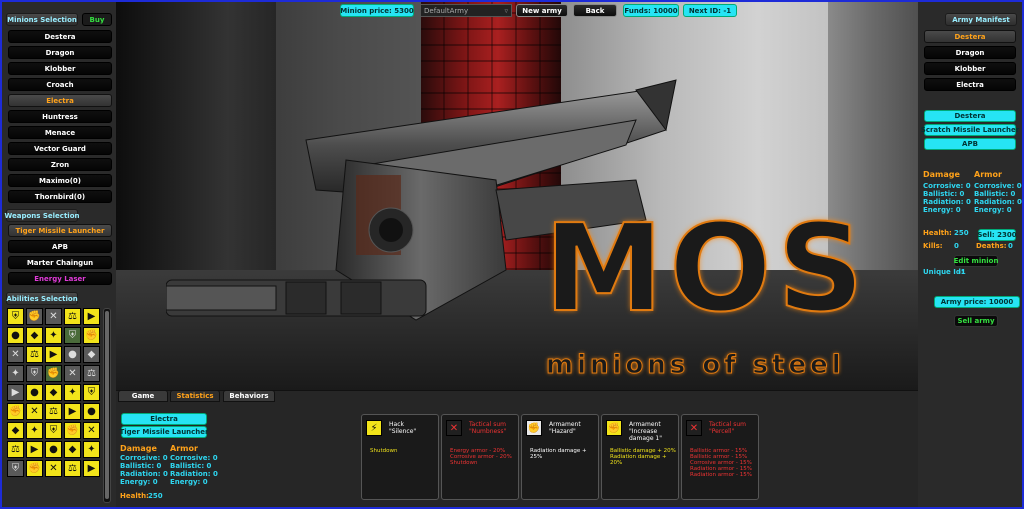 The height and width of the screenshot is (509, 1024). Describe the element at coordinates (976, 321) in the screenshot. I see `sell-army-button: Sell army` at that location.